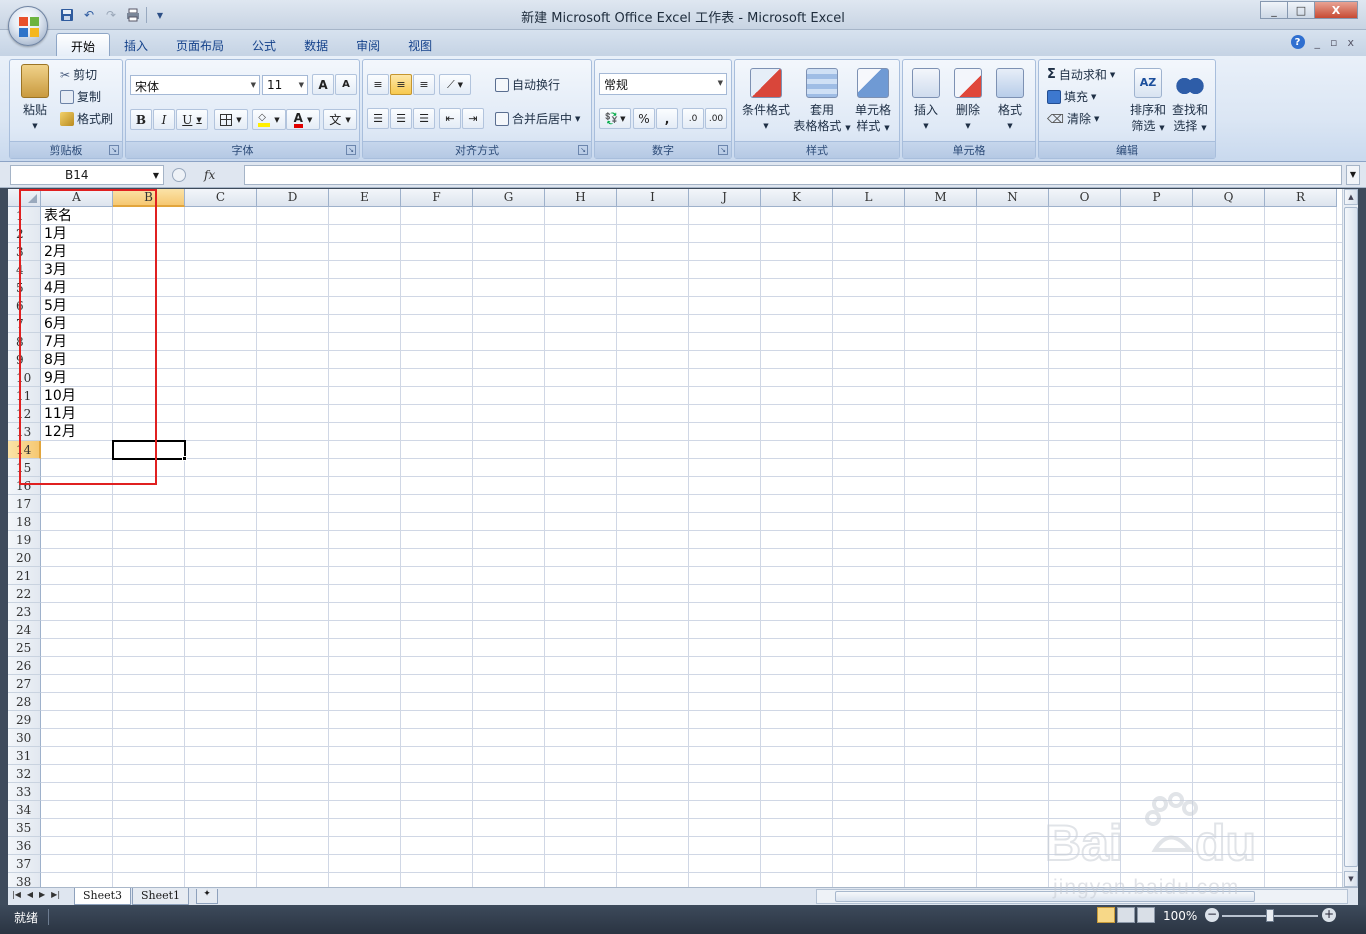 The height and width of the screenshot is (934, 1366). What do you see at coordinates (35, 98) in the screenshot?
I see `paste-button: 粘贴 ▼` at bounding box center [35, 98].